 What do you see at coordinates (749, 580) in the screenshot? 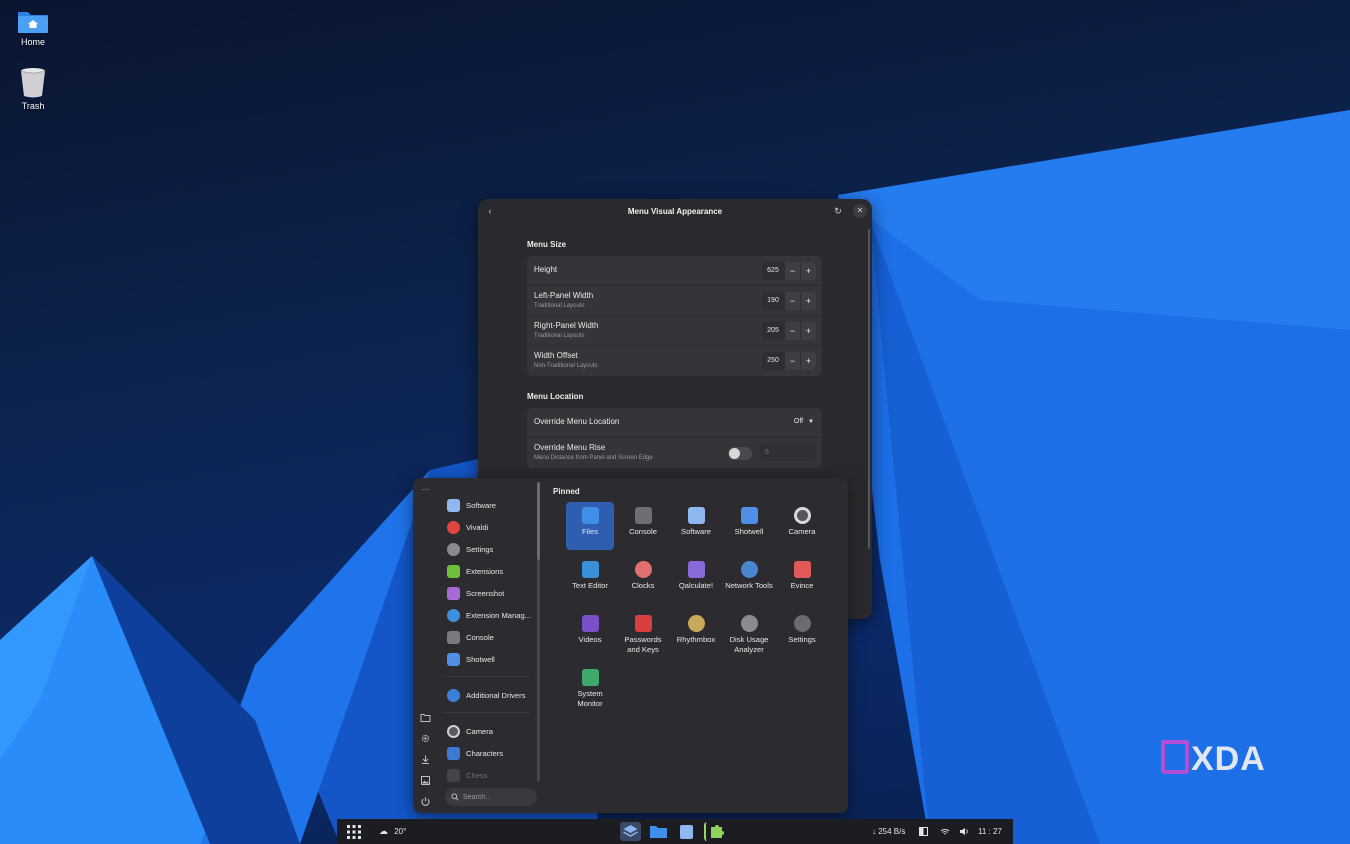
I see `pinned-app-network-tools: Network Tools` at bounding box center [749, 580].